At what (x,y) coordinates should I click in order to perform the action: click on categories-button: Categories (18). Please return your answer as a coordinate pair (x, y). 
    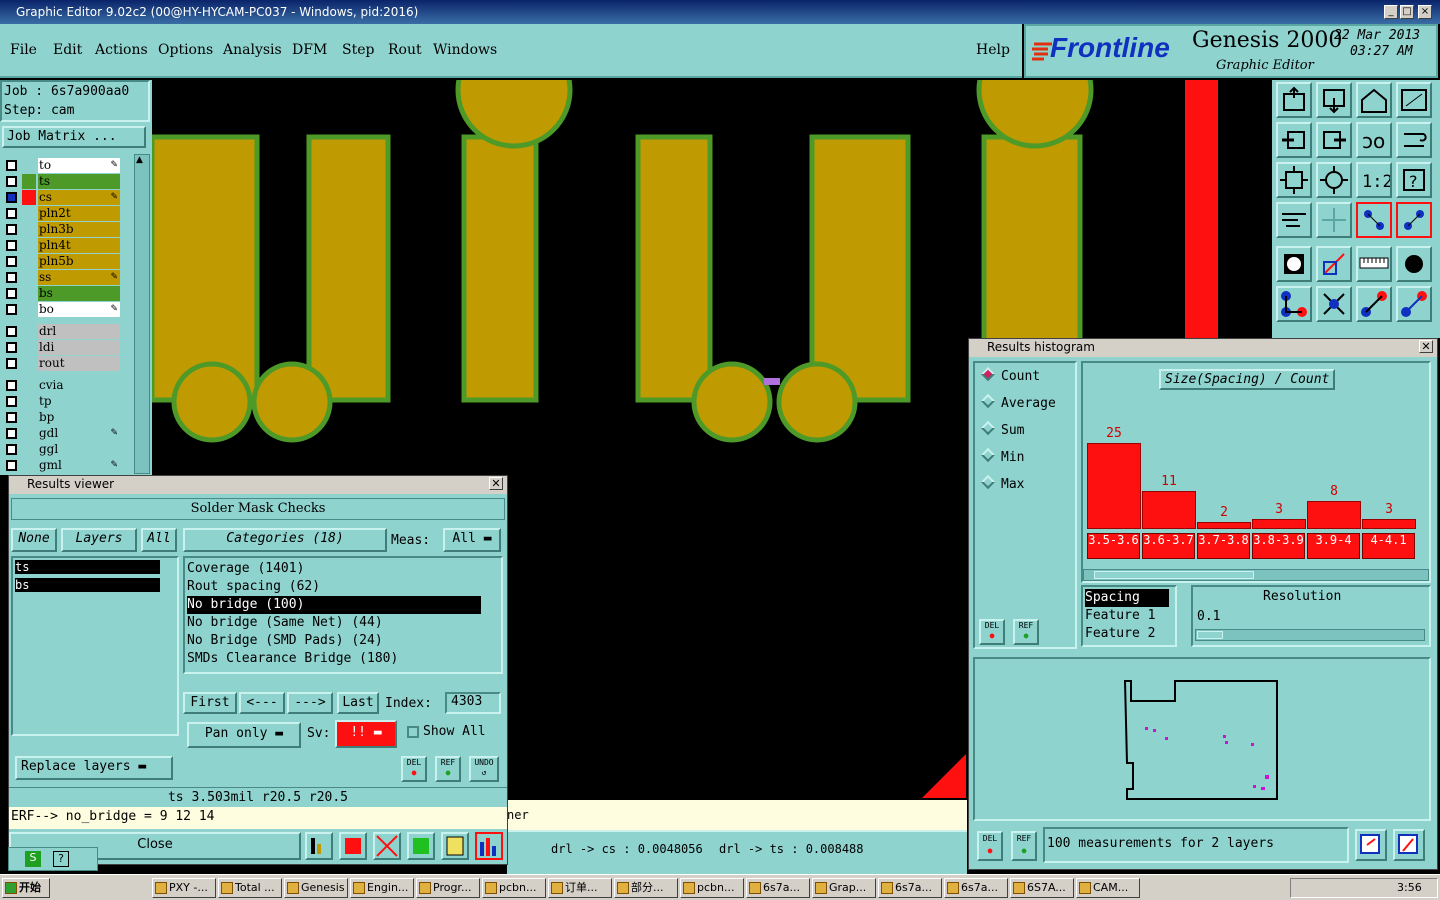
    Looking at the image, I should click on (285, 540).